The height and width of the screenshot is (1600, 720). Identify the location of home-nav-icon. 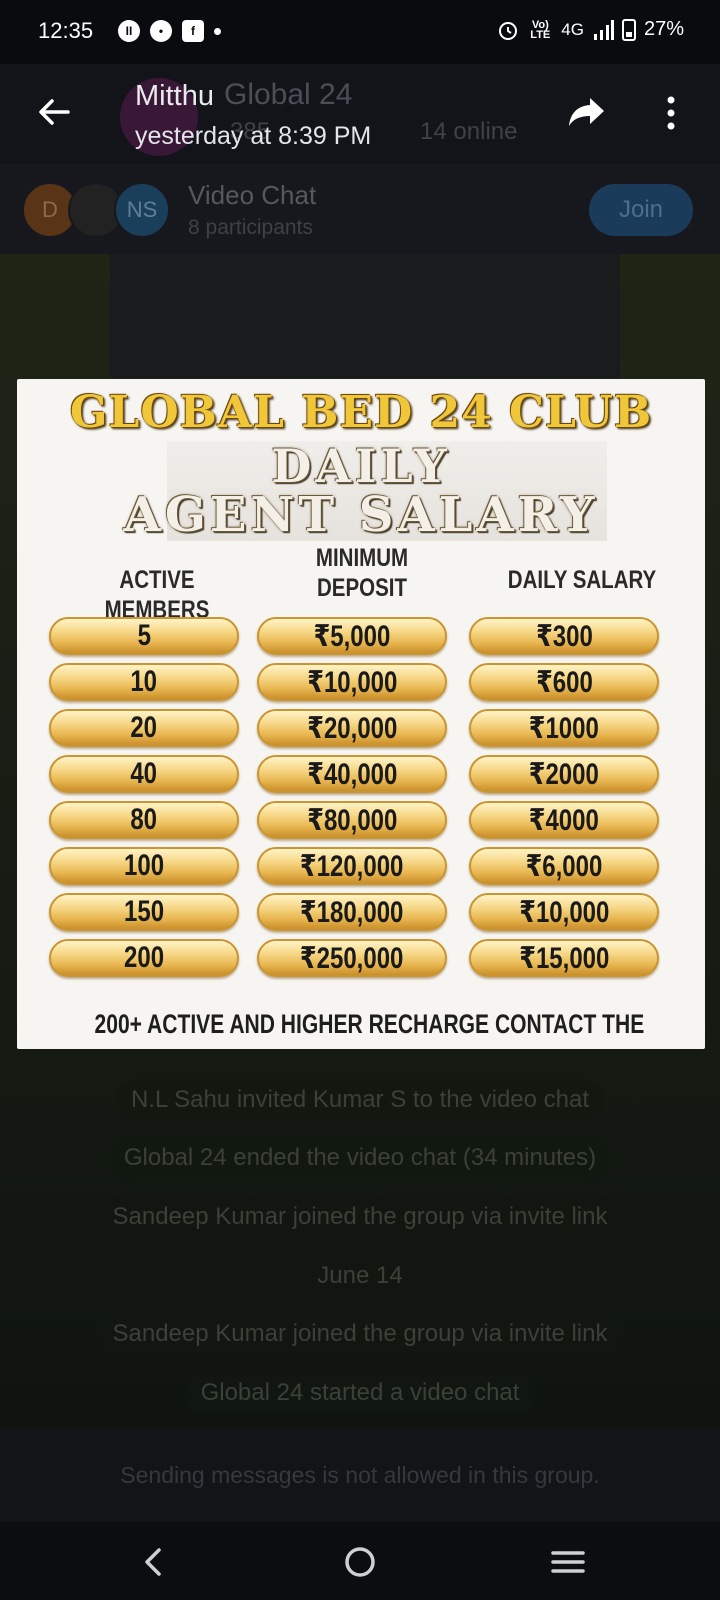
(360, 1562).